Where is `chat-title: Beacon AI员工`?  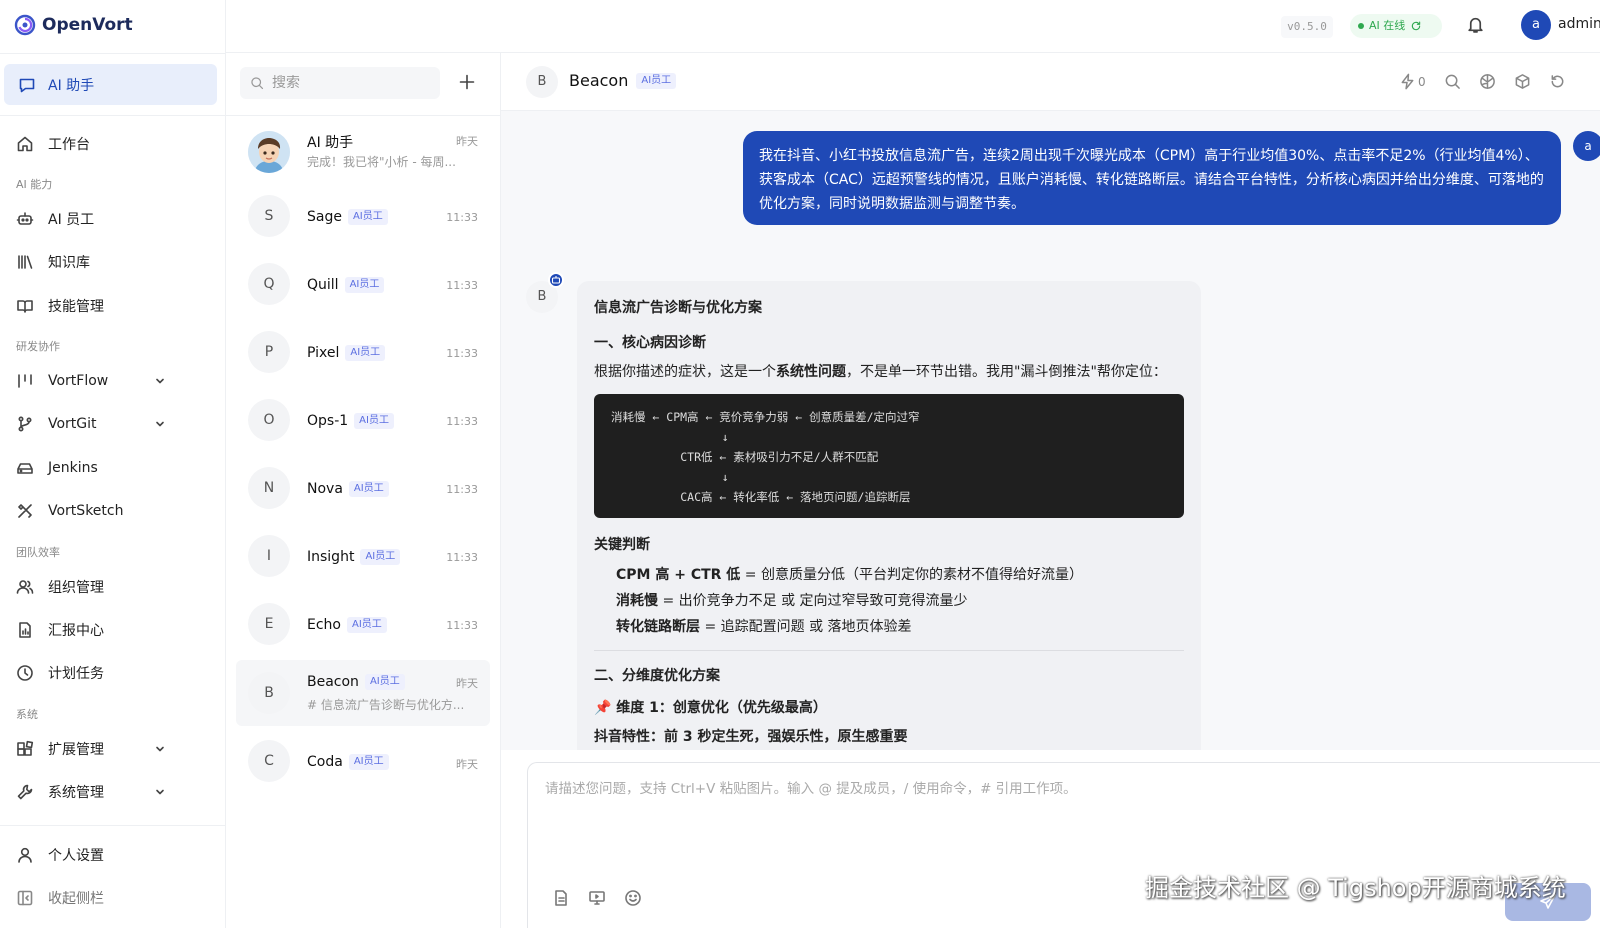 chat-title: Beacon AI员工 is located at coordinates (623, 80).